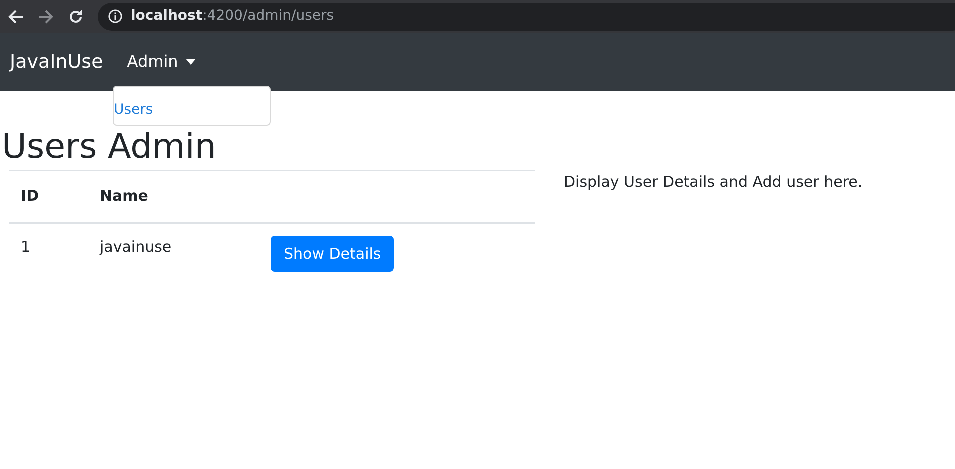 The image size is (955, 469). I want to click on reload-icon, so click(76, 16).